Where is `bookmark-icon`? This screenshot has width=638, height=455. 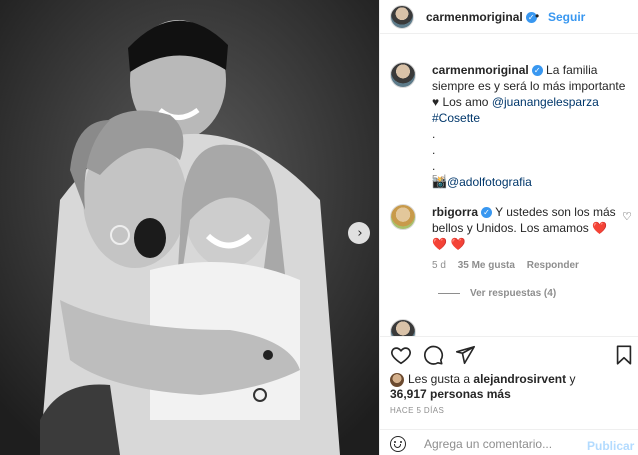
bookmark-icon is located at coordinates (624, 355).